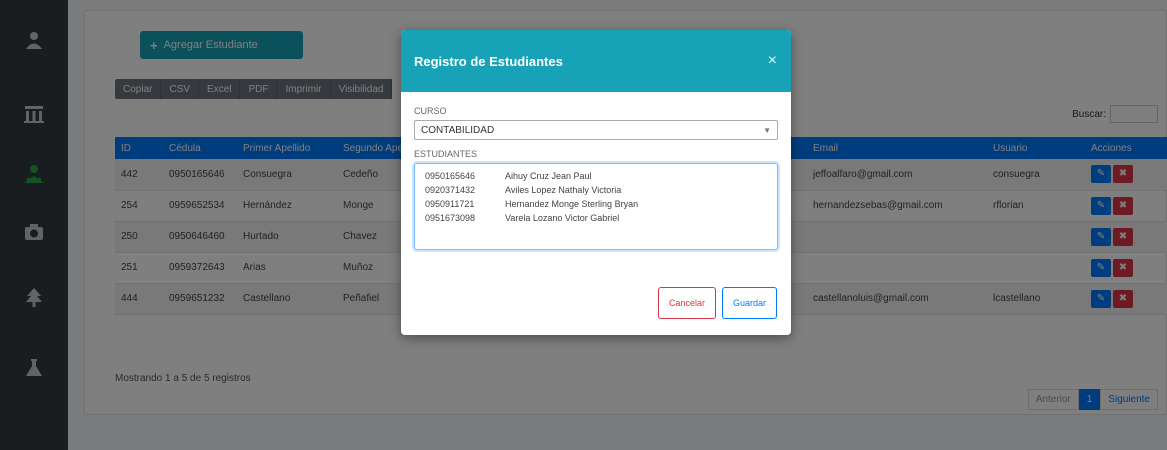  Describe the element at coordinates (446, 154) in the screenshot. I see `estudiantes-label: ESTUDIANTES` at that location.